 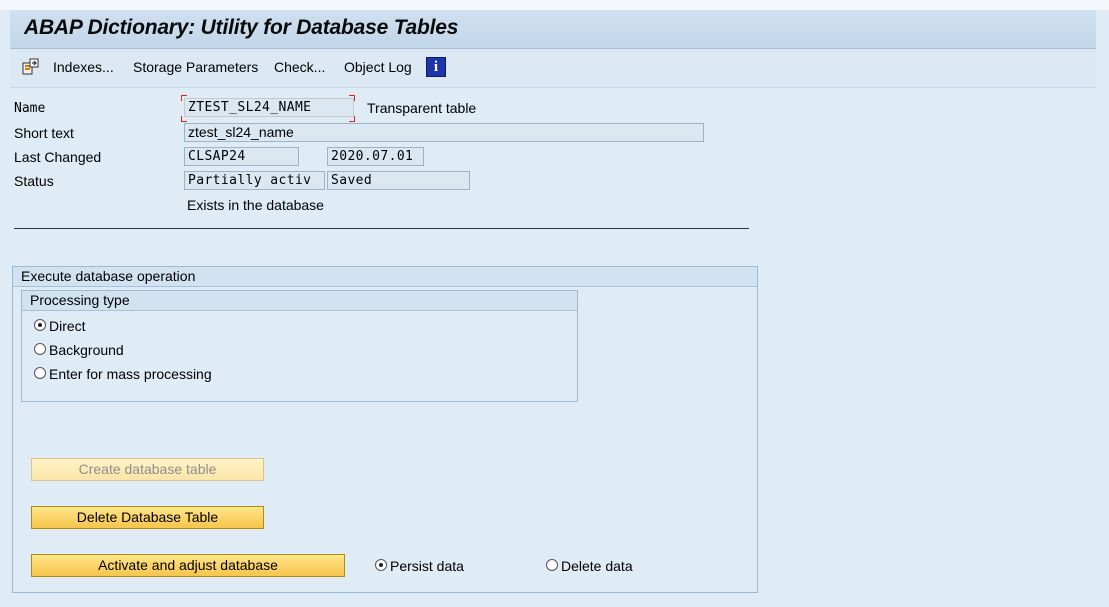 What do you see at coordinates (250, 107) in the screenshot?
I see `name-field-value: ZTEST_SL24_NAME` at bounding box center [250, 107].